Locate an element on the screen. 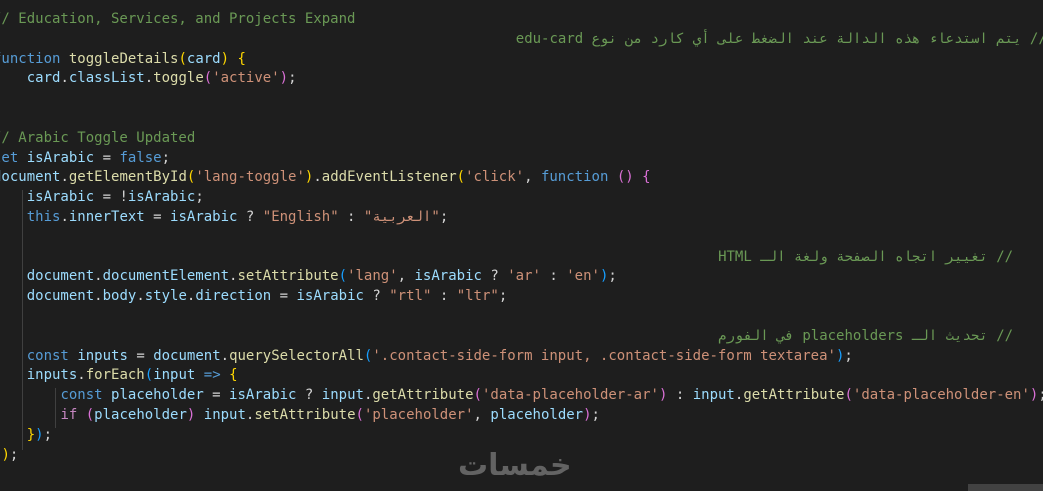 This screenshot has width=1043, height=491. code-token-bracket3: ( is located at coordinates (343, 276).